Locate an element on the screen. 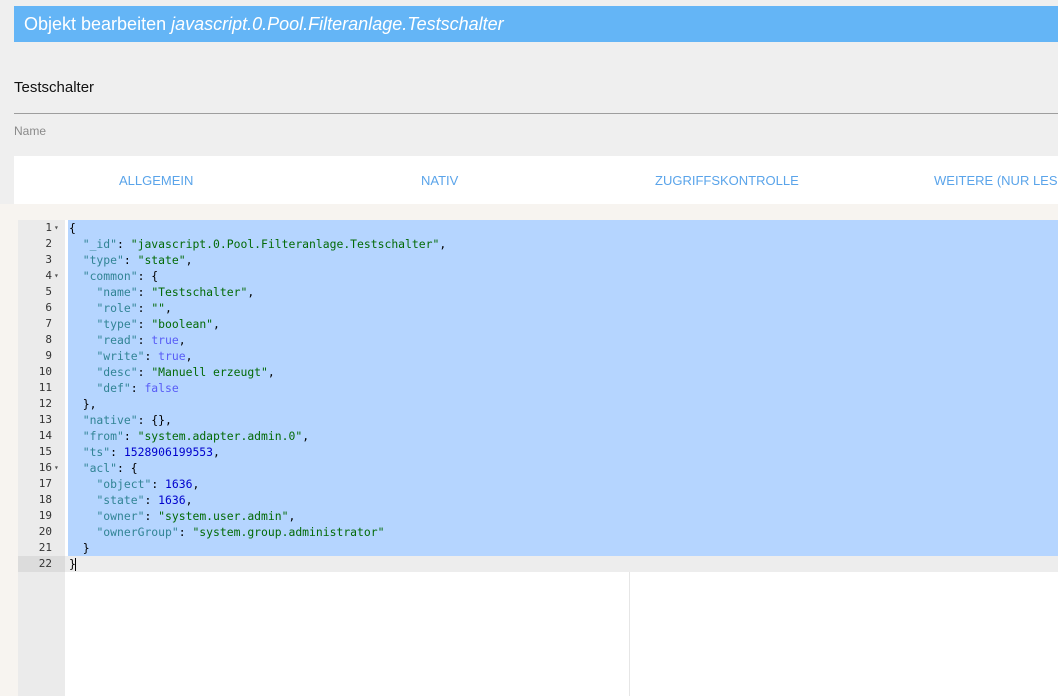  line-number: 11 is located at coordinates (45, 387).